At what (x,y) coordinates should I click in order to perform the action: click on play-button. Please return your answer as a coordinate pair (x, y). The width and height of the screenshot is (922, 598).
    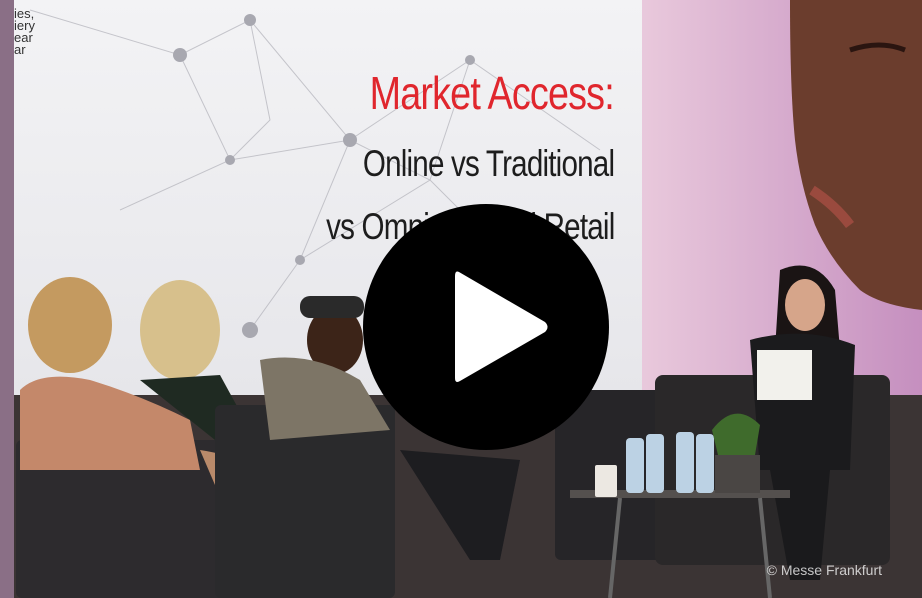
    Looking at the image, I should click on (486, 327).